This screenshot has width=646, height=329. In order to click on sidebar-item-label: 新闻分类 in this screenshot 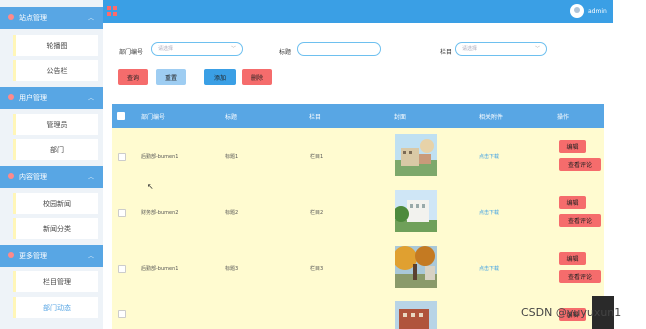, I will do `click(57, 228)`.